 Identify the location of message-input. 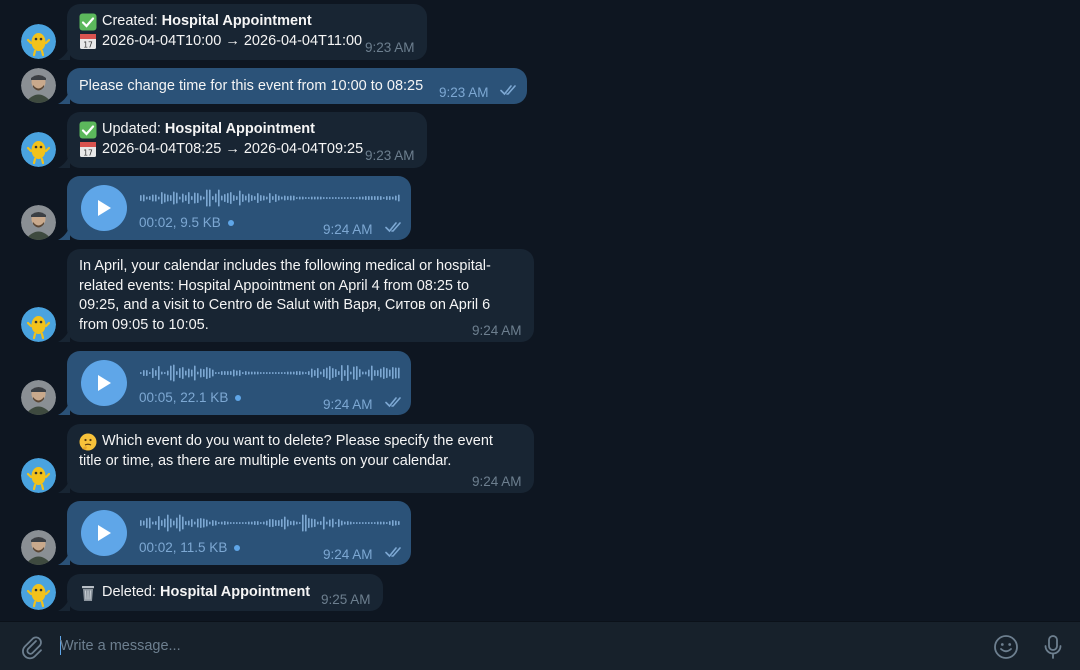
(510, 646).